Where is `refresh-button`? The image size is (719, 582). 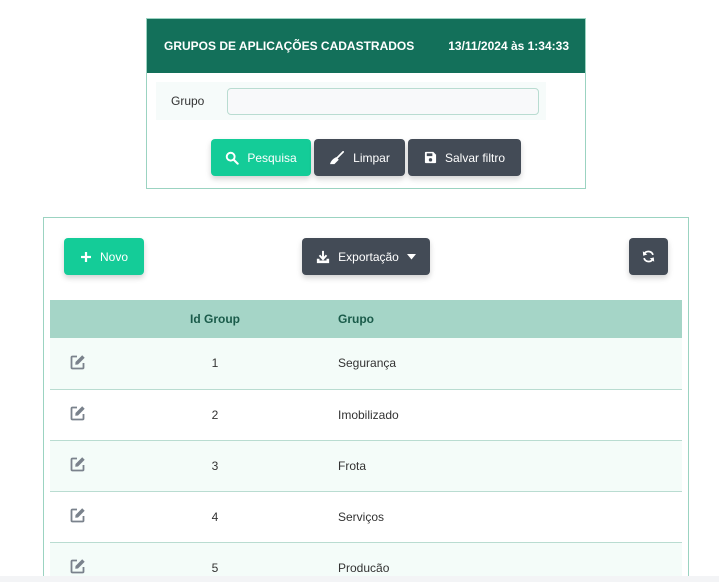
refresh-button is located at coordinates (648, 256).